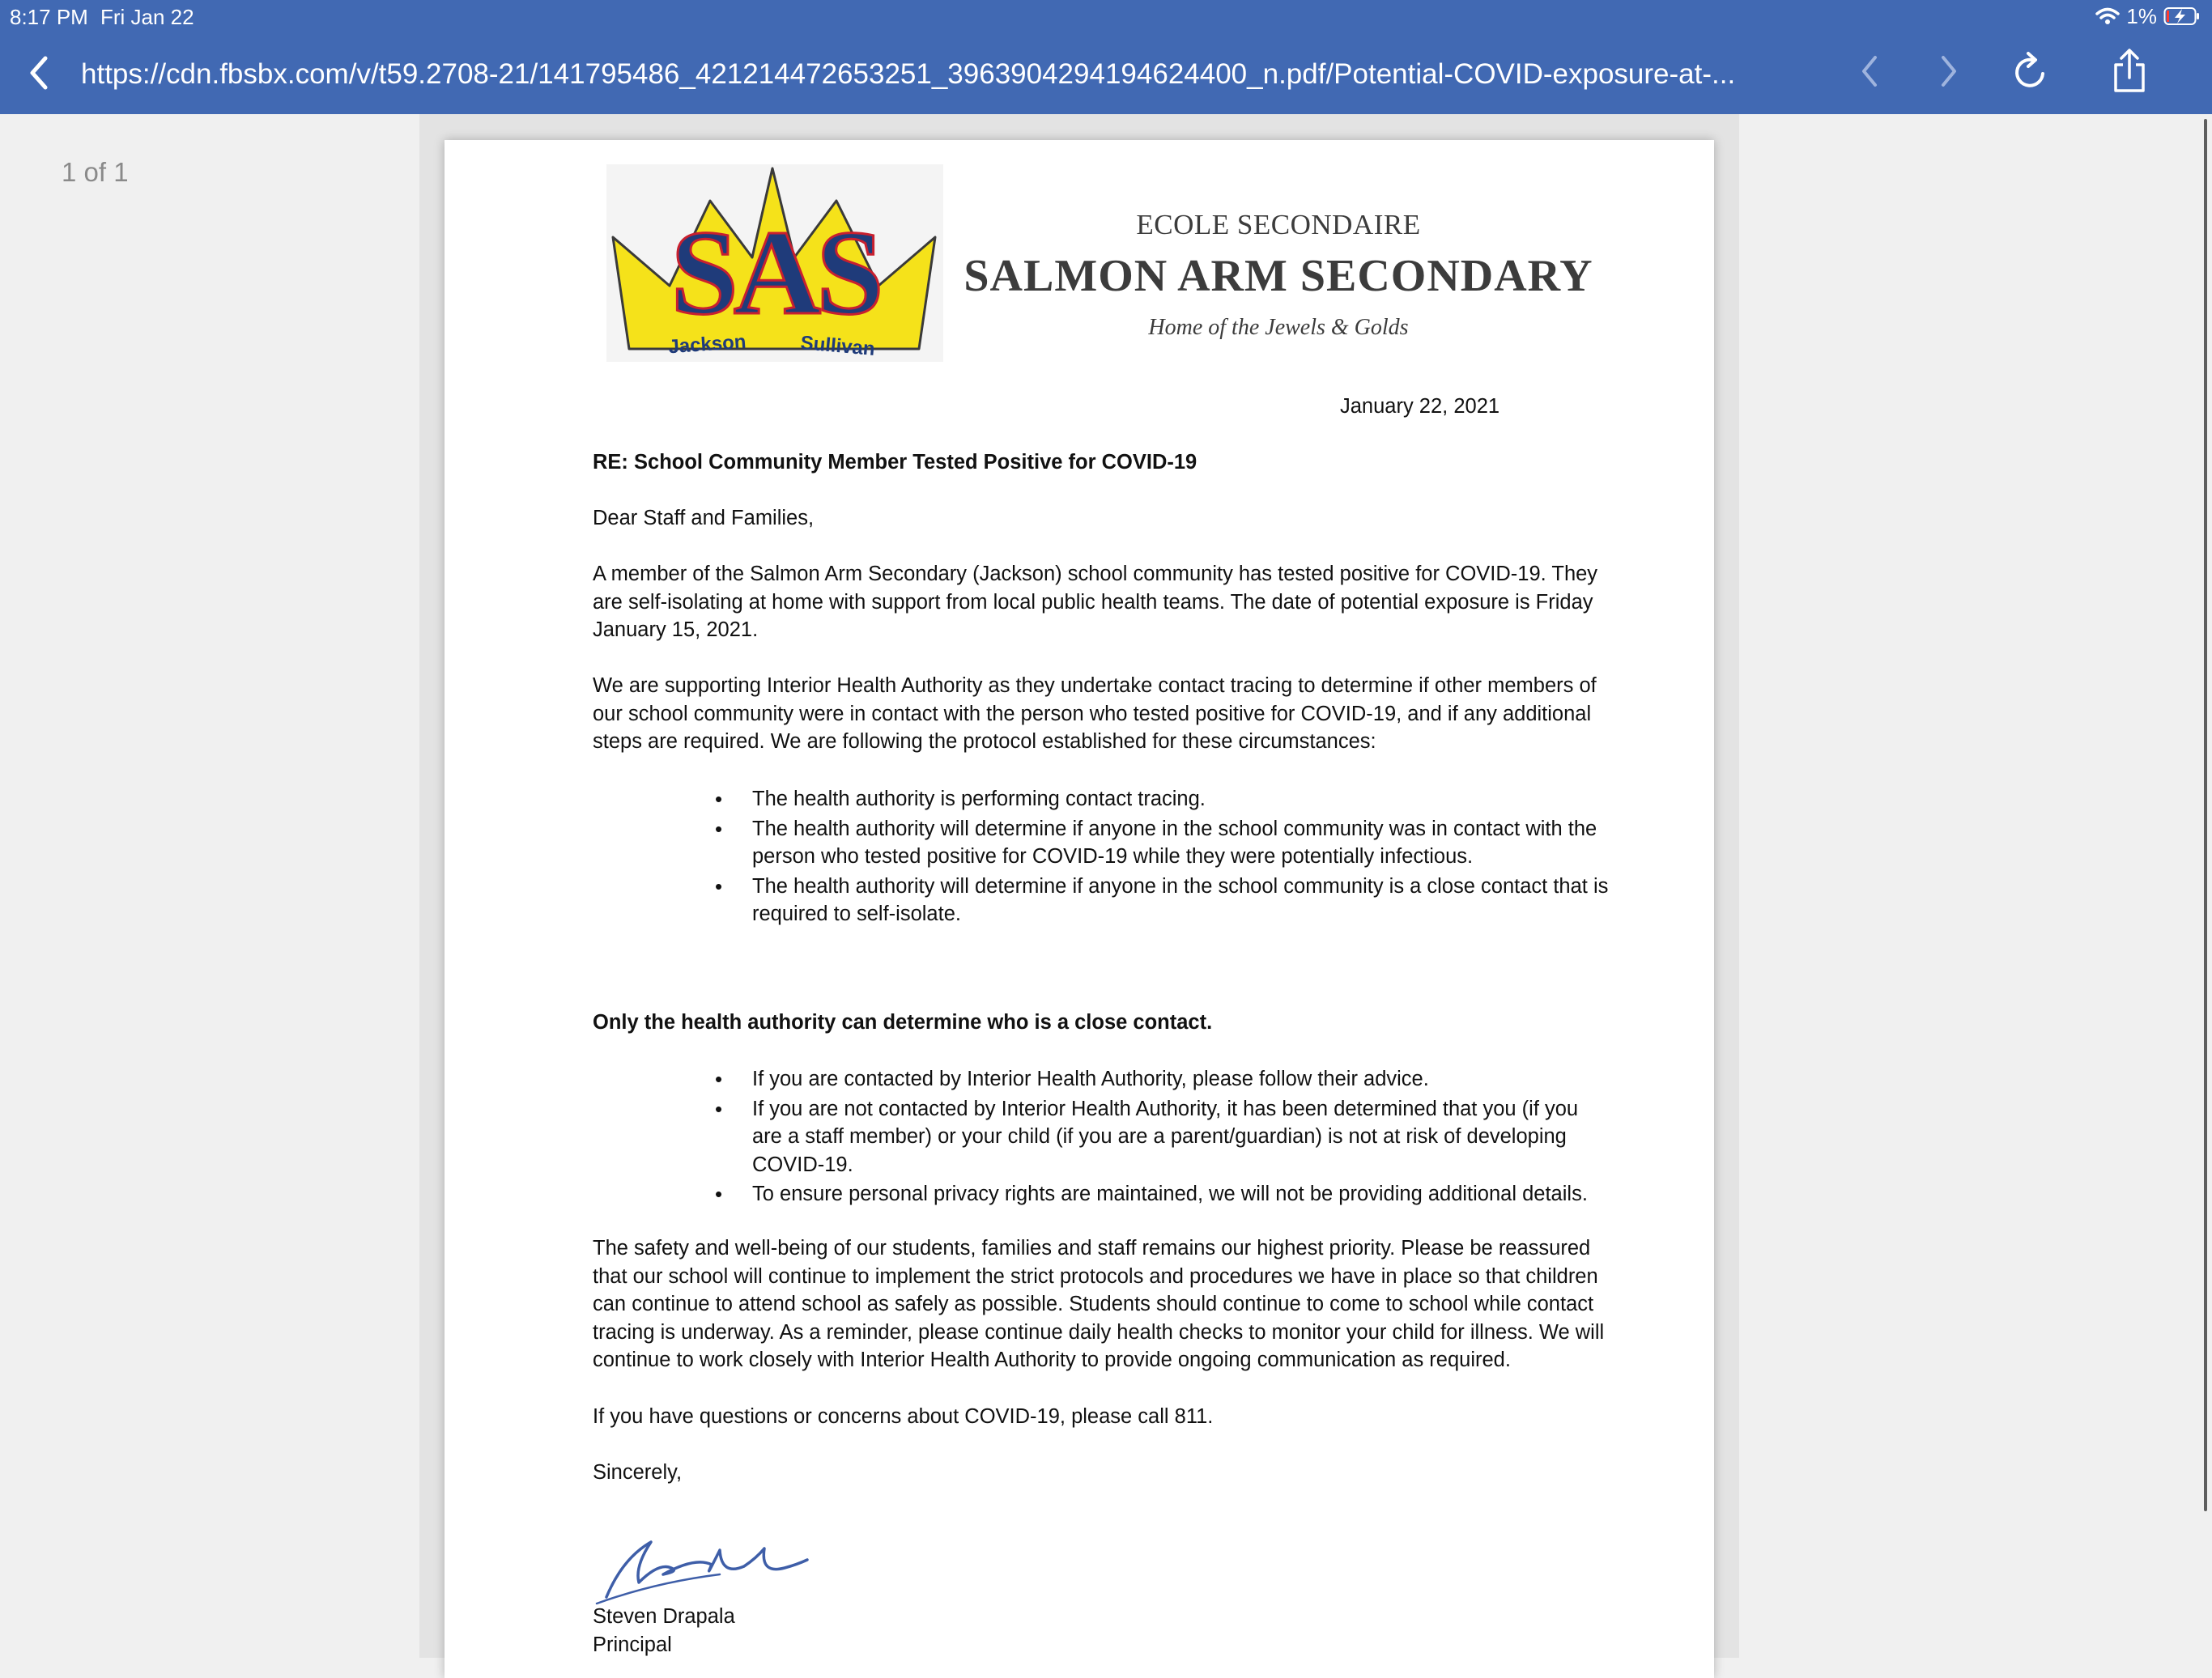  Describe the element at coordinates (664, 1616) in the screenshot. I see `signer-name: Steven Drapala` at that location.